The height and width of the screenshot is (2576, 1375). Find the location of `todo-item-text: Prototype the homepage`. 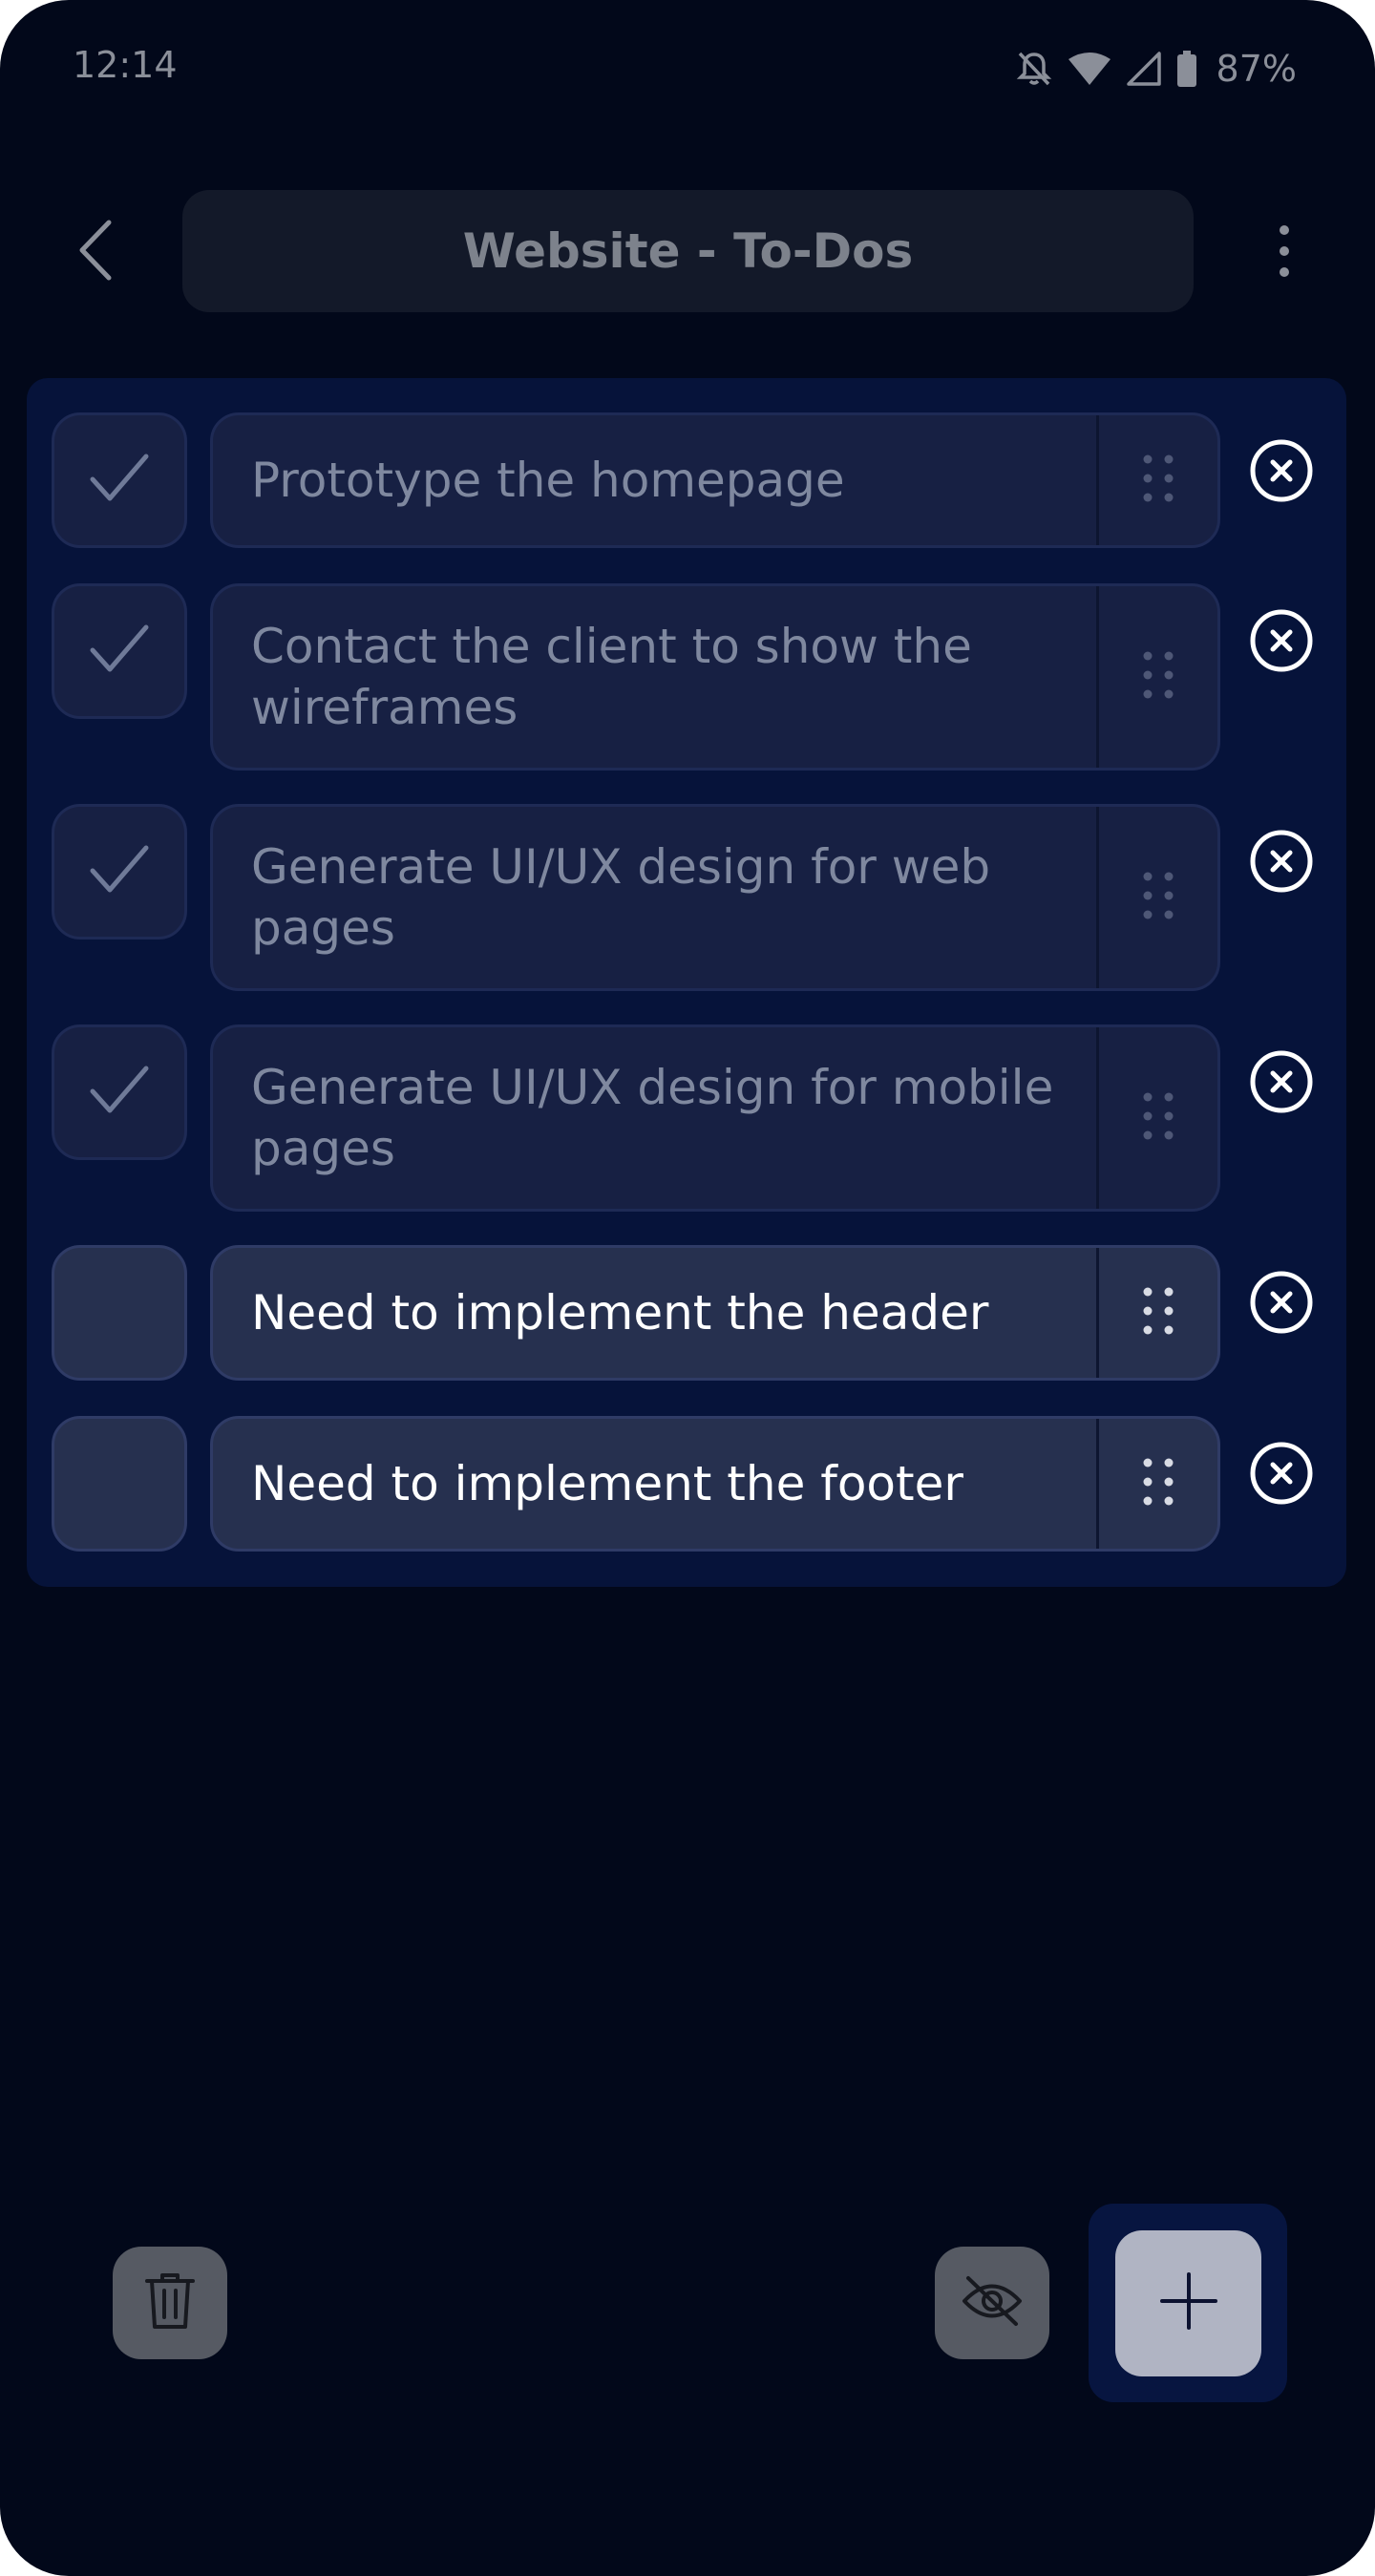

todo-item-text: Prototype the homepage is located at coordinates (548, 480).